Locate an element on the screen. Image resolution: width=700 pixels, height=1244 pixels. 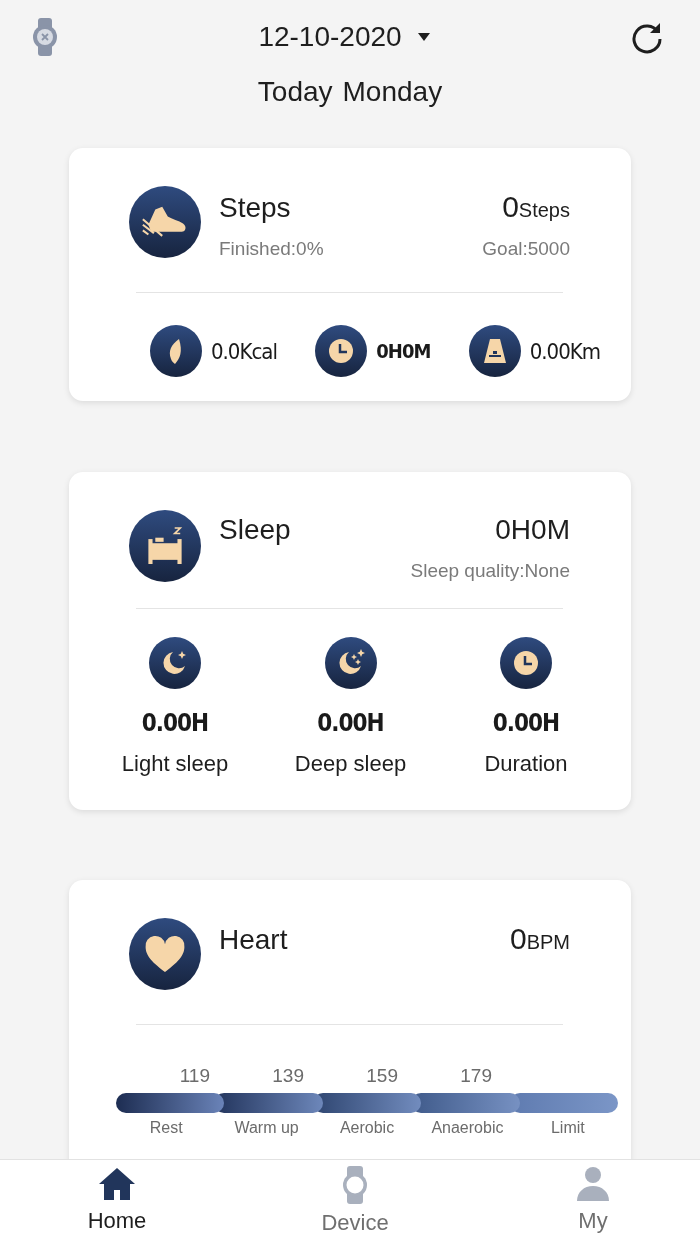
shoe-icon is located at coordinates (165, 222).